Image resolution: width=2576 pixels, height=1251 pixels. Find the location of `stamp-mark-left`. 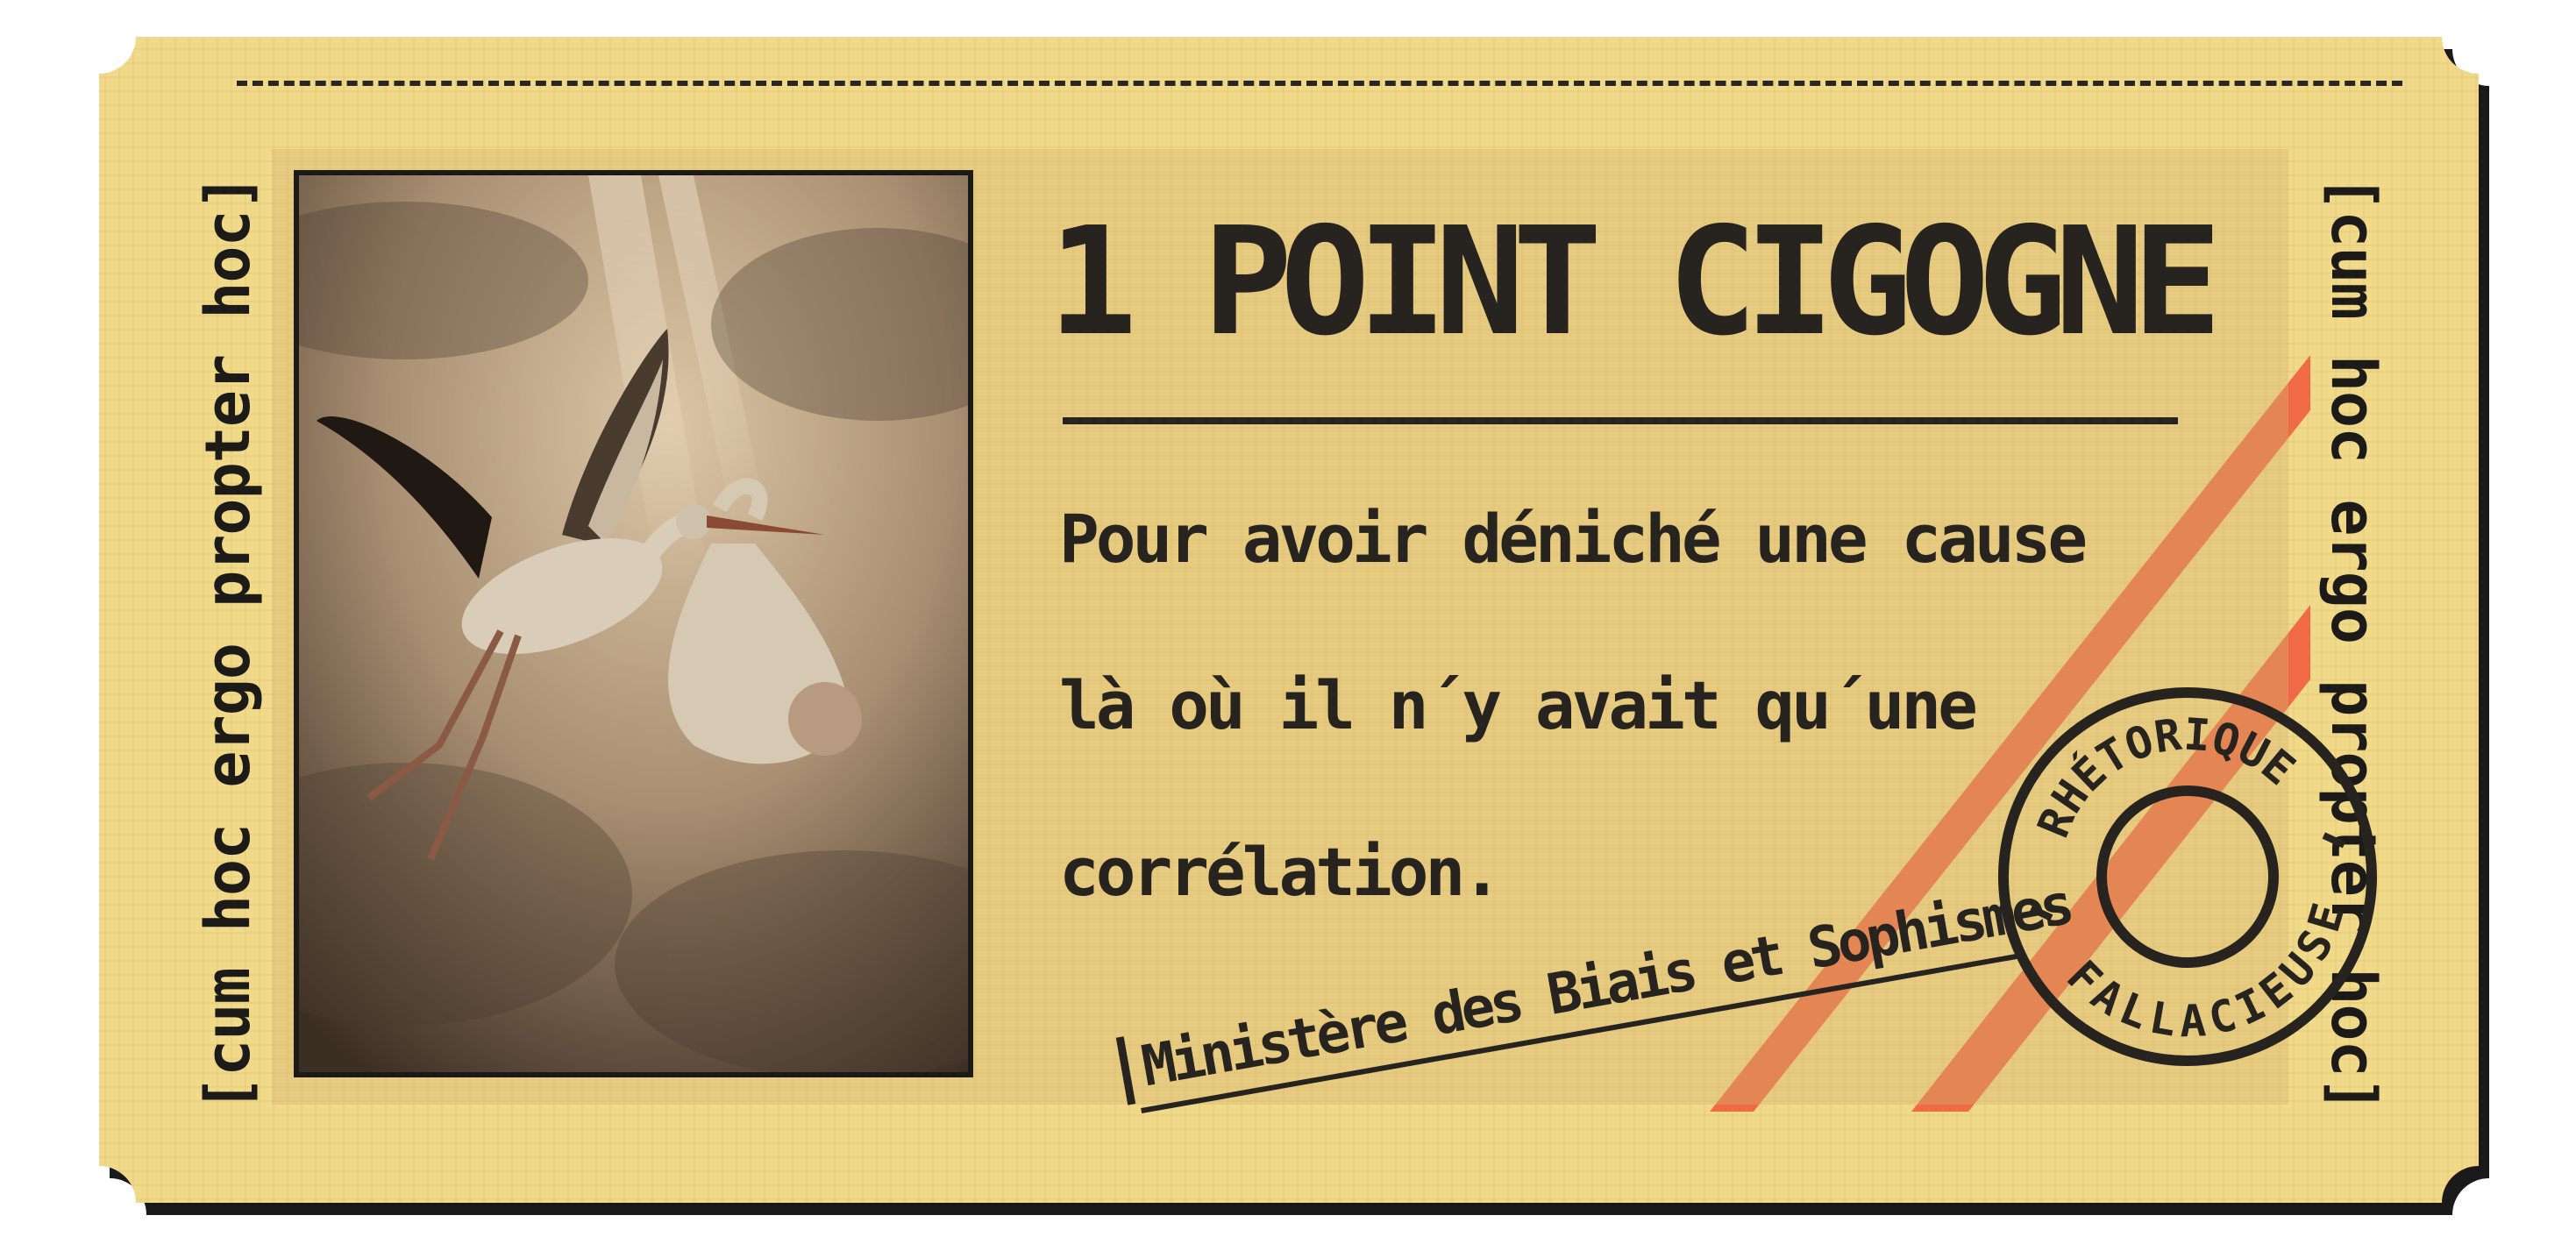

stamp-mark-left is located at coordinates (2041, 913).